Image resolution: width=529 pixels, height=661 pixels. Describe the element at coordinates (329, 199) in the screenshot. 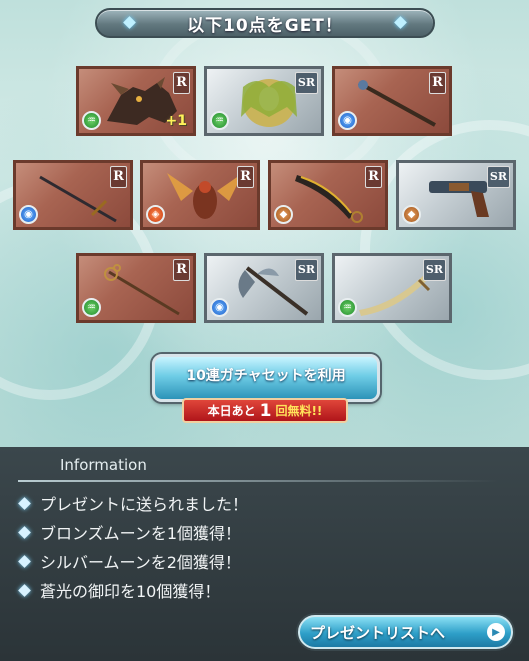

I see `scimitar-weapon-art` at that location.